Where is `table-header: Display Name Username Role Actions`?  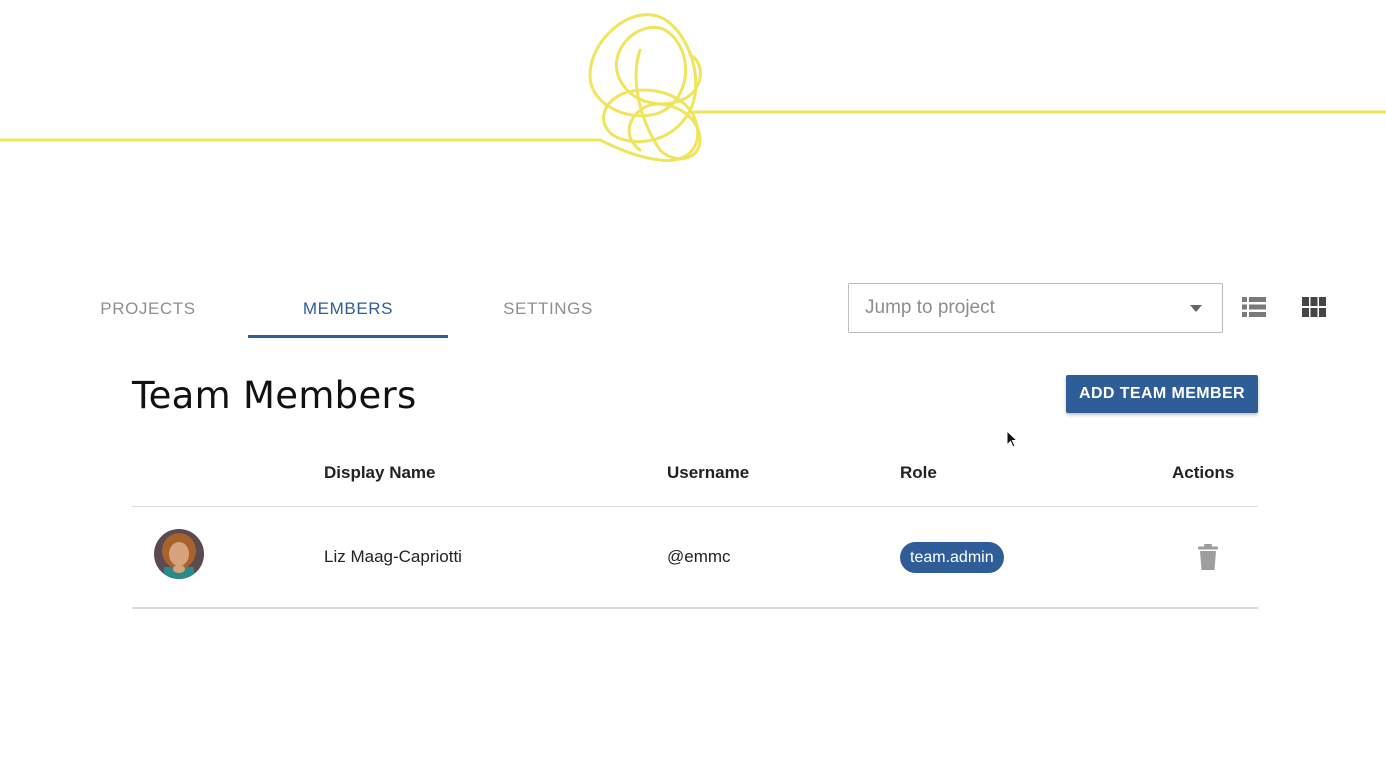
table-header: Display Name Username Role Actions is located at coordinates (695, 473).